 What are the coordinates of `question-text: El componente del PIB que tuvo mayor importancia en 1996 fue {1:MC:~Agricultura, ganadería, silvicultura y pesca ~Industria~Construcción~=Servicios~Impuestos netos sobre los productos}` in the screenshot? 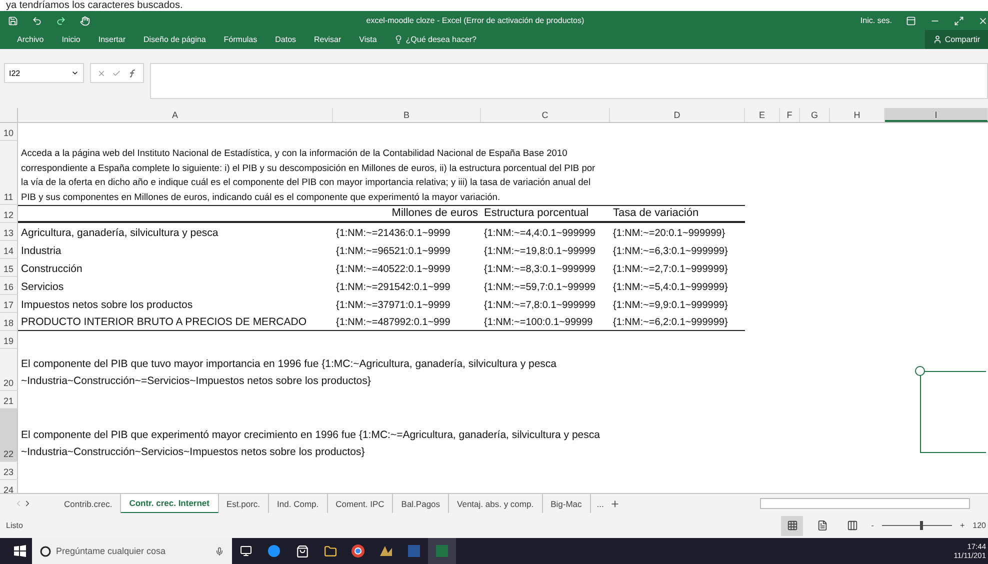 It's located at (288, 373).